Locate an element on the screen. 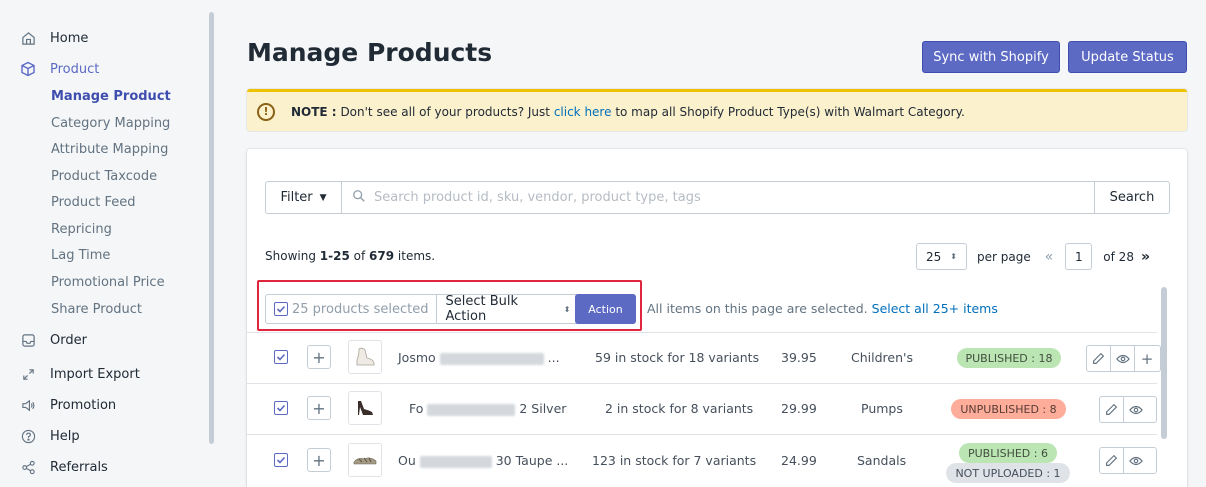 The height and width of the screenshot is (487, 1206). sidebar-sub-manage-product: Manage Product is located at coordinates (111, 97).